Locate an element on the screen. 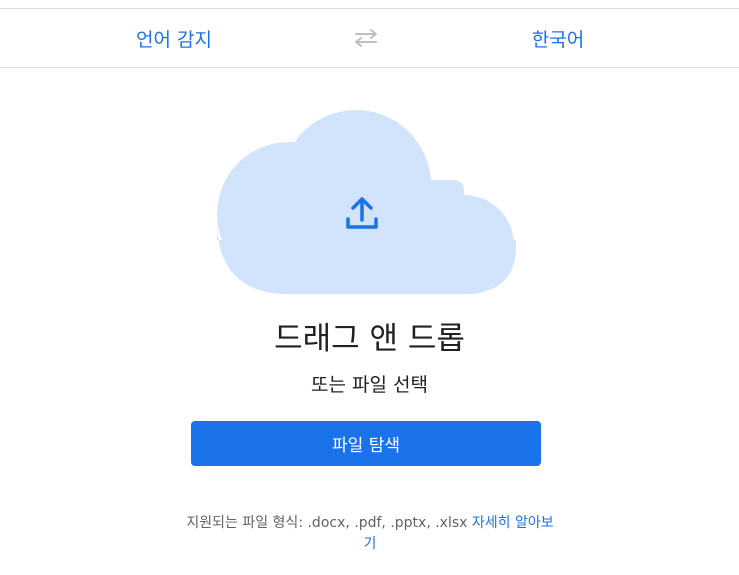 The image size is (739, 575). language-bar: 언어 감지 한국어 is located at coordinates (369, 38).